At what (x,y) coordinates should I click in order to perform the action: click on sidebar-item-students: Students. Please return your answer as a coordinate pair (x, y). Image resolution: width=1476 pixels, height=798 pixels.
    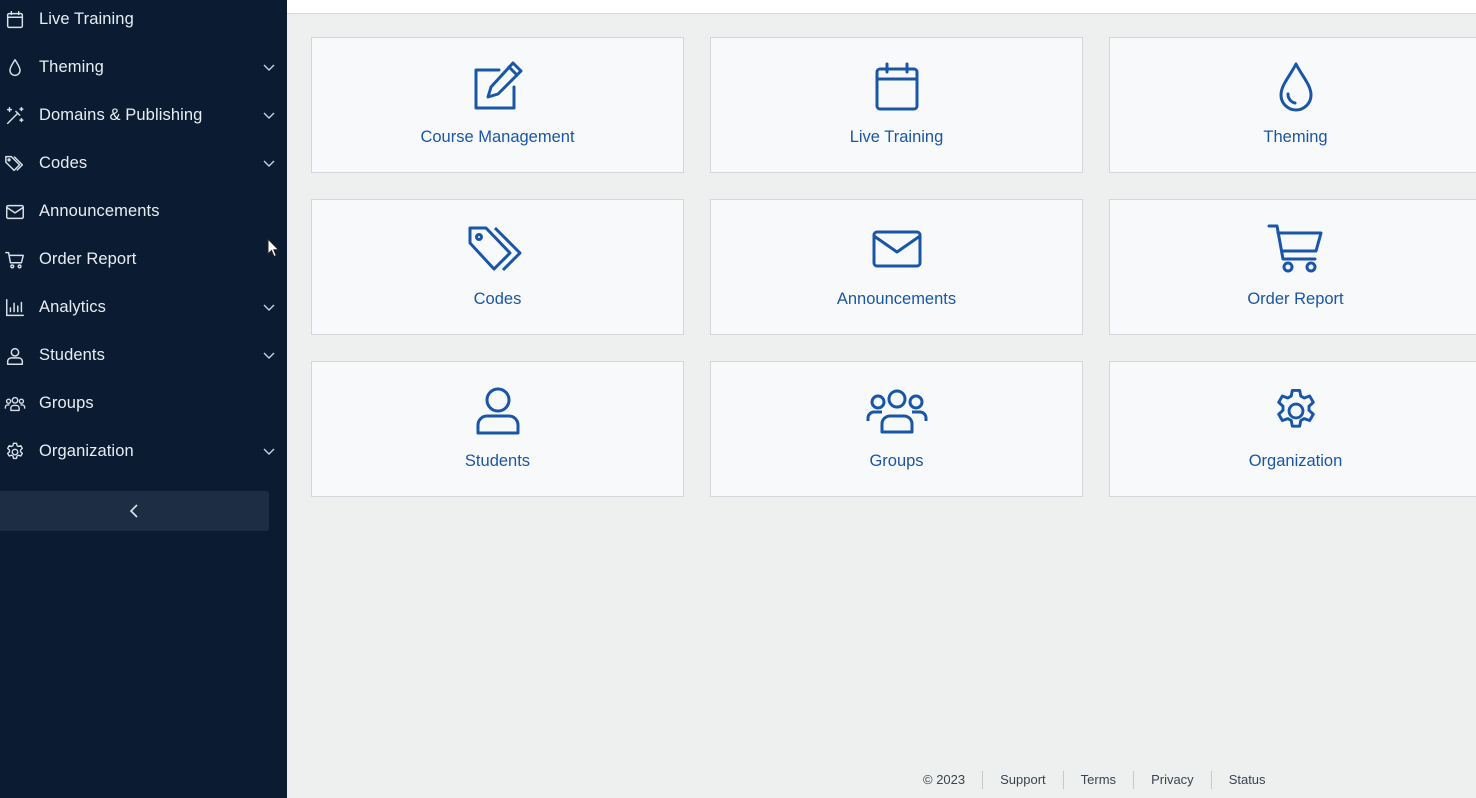
    Looking at the image, I should click on (143, 355).